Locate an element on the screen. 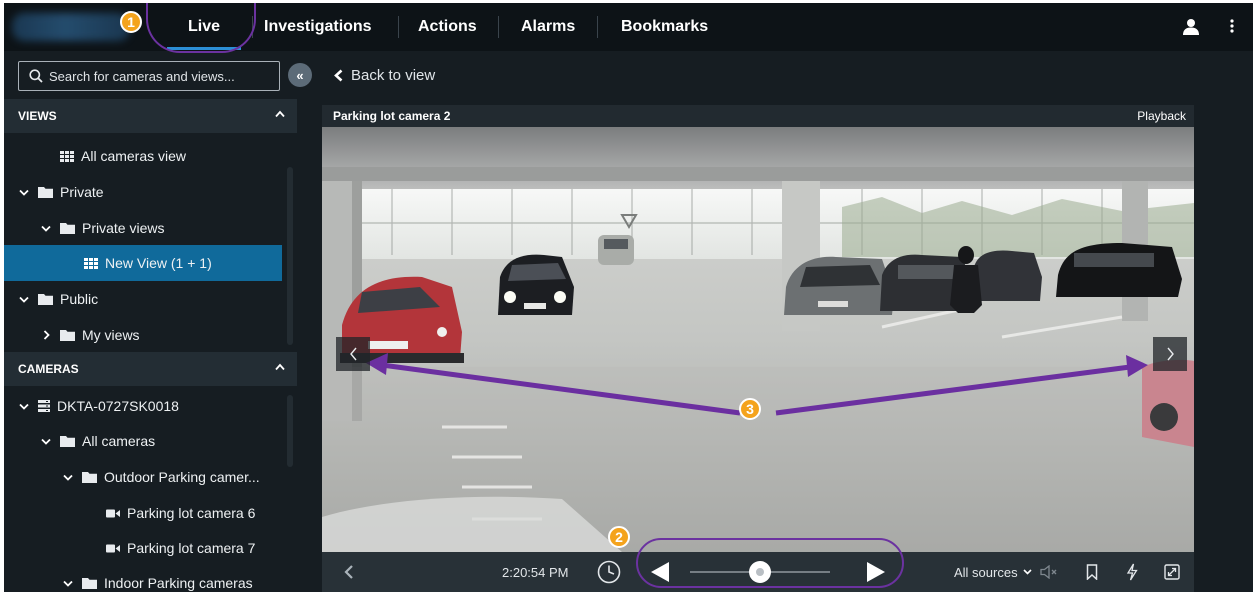 This screenshot has height=592, width=1253. fullscreen-icon is located at coordinates (1172, 572).